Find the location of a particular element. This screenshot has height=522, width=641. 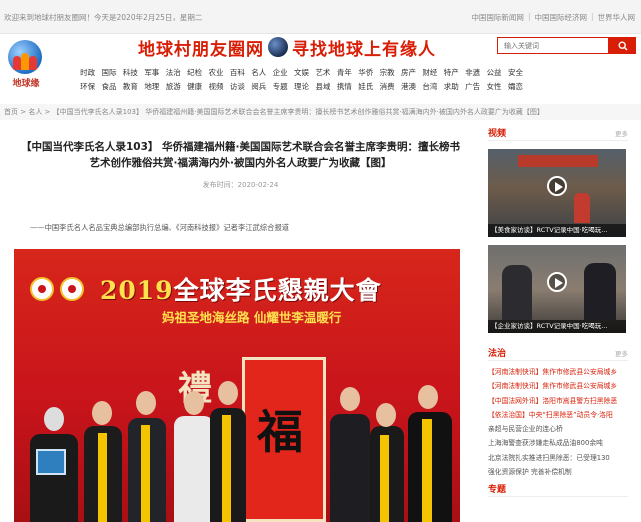

nav-item: 艺术 is located at coordinates (322, 72).